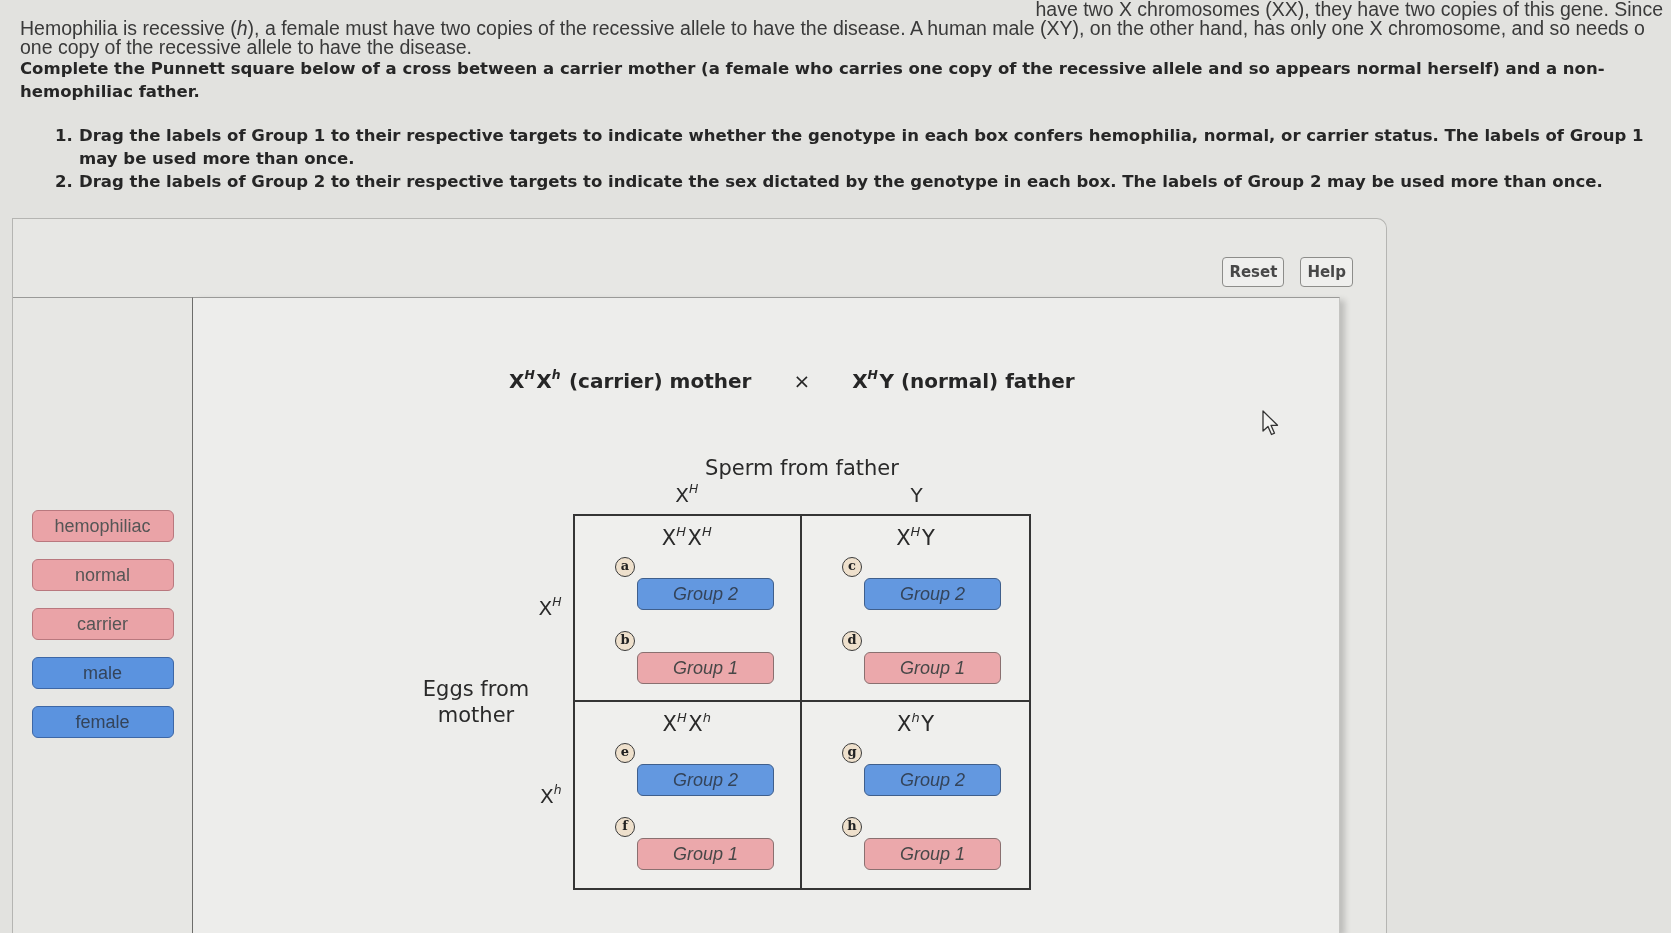 The image size is (1671, 933). I want to click on genotype-text: X$^{H}$X$^{H}$, so click(687, 538).